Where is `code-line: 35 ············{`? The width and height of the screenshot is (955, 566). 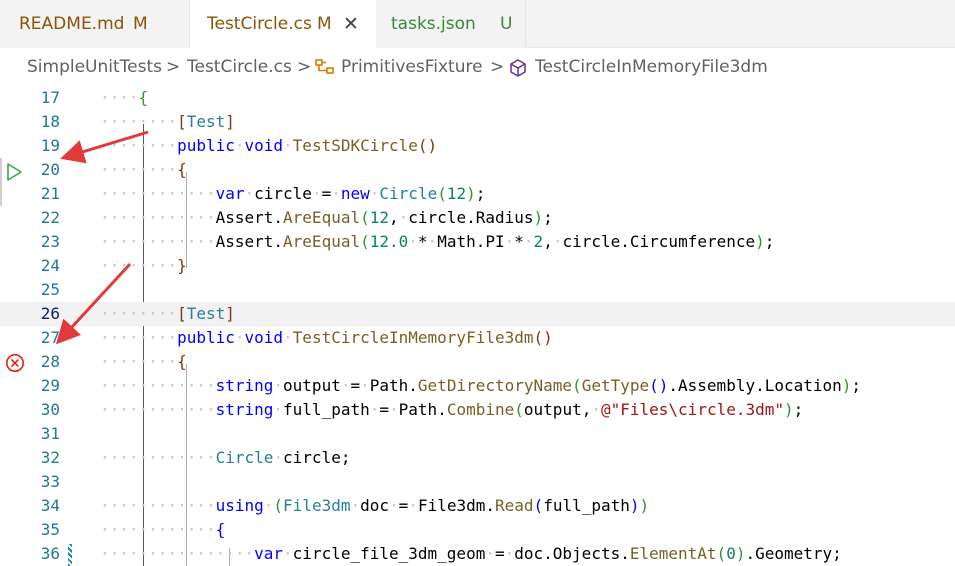 code-line: 35 ············{ is located at coordinates (477, 530).